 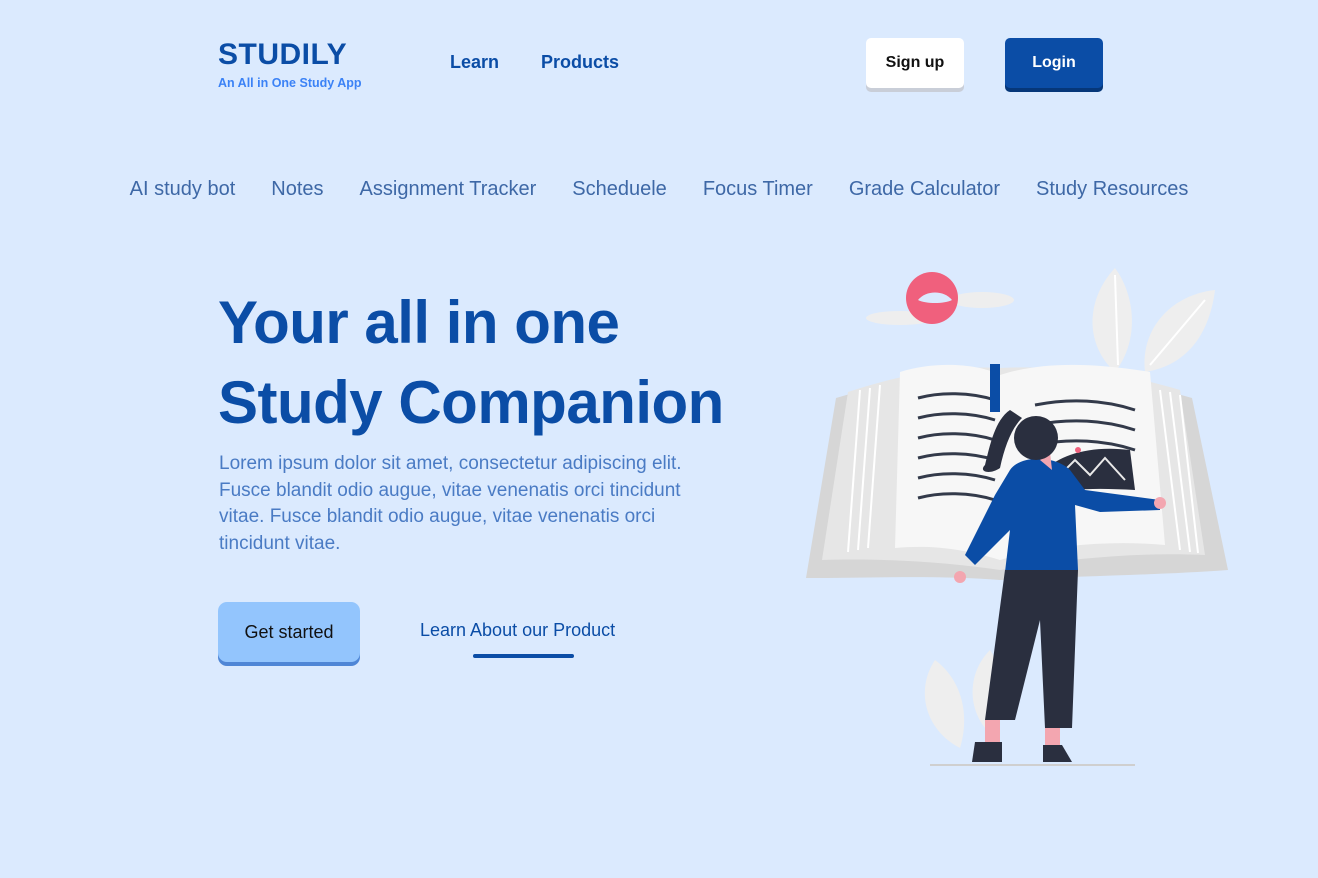 What do you see at coordinates (471, 402) in the screenshot?
I see `hero-title-line-2: Study Companion` at bounding box center [471, 402].